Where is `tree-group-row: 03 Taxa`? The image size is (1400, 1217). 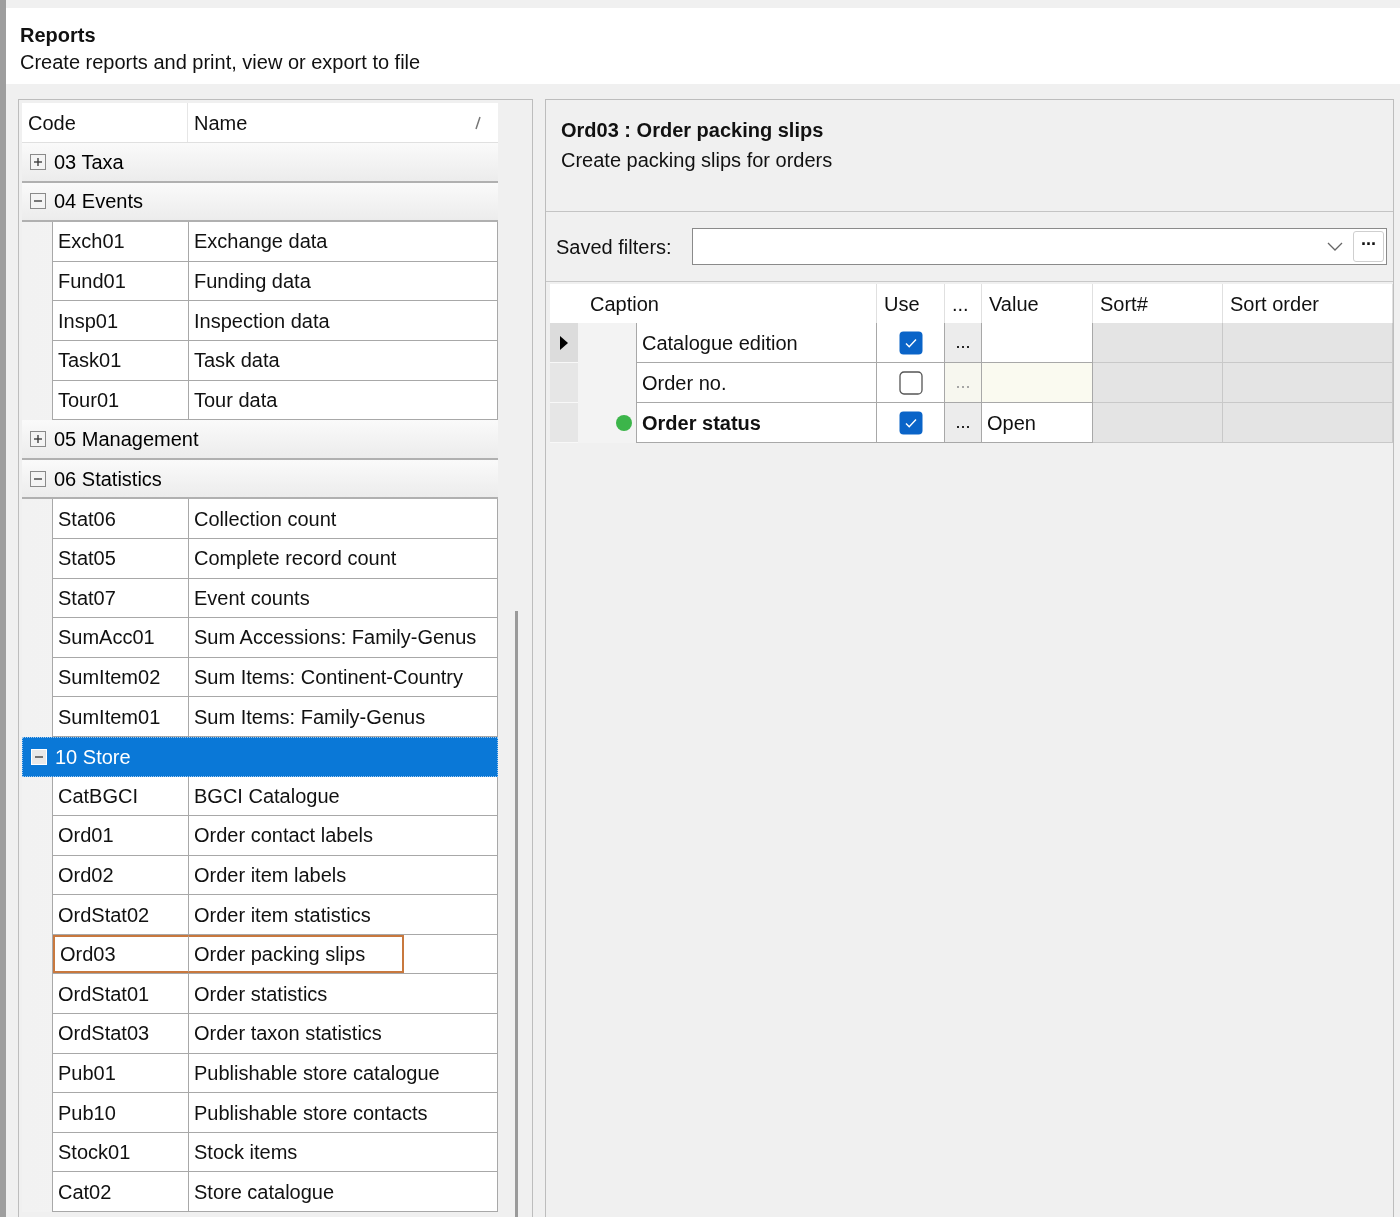 tree-group-row: 03 Taxa is located at coordinates (260, 163).